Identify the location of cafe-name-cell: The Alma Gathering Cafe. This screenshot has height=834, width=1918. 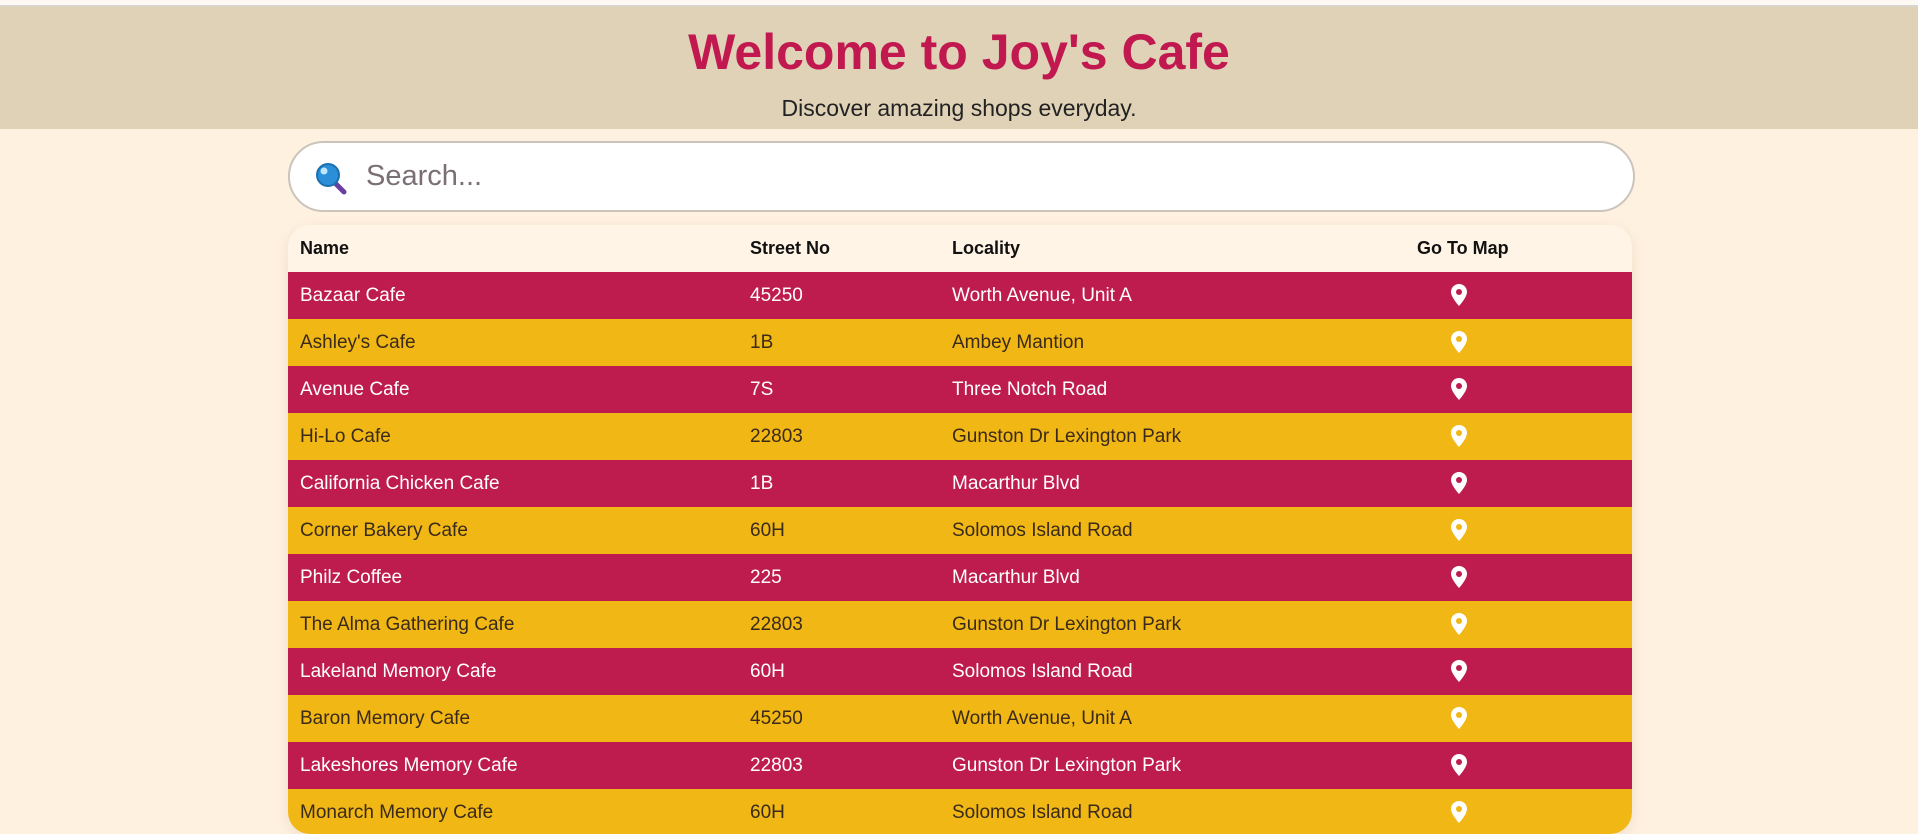
(407, 624).